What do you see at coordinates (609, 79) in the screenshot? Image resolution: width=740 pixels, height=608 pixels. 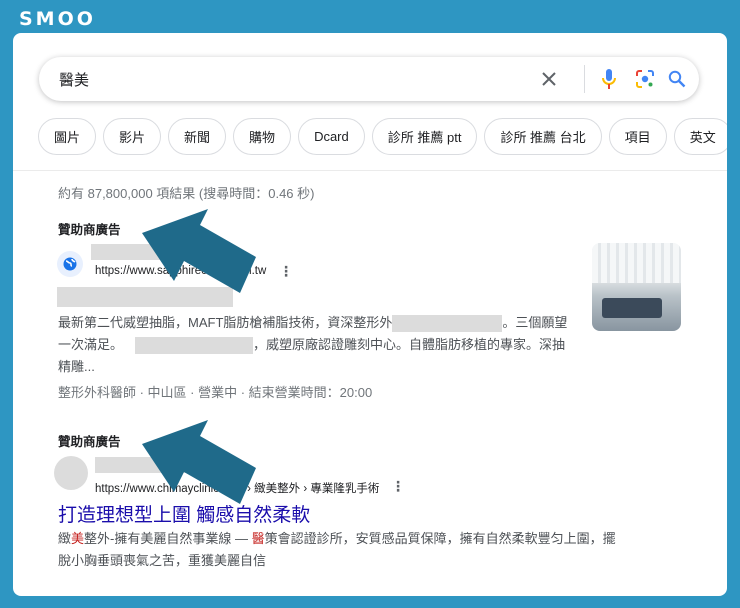 I see `microphone-icon` at bounding box center [609, 79].